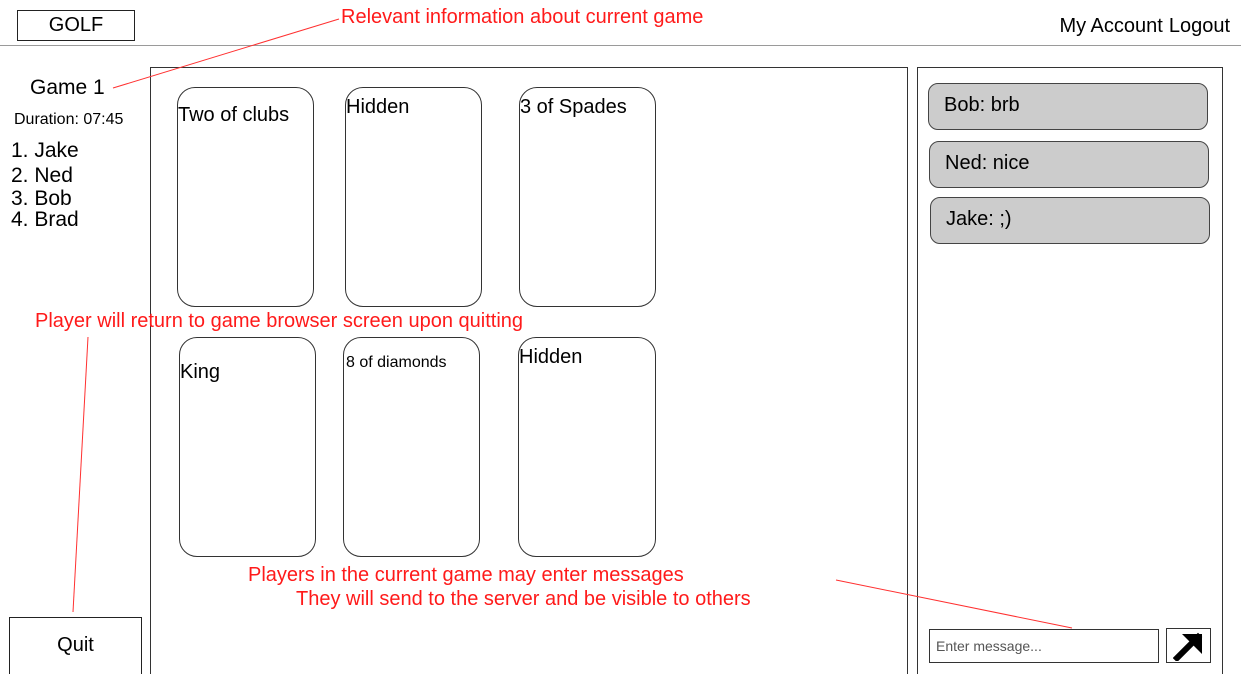 The width and height of the screenshot is (1241, 674). I want to click on header-account-links: My Account Logout, so click(1144, 26).